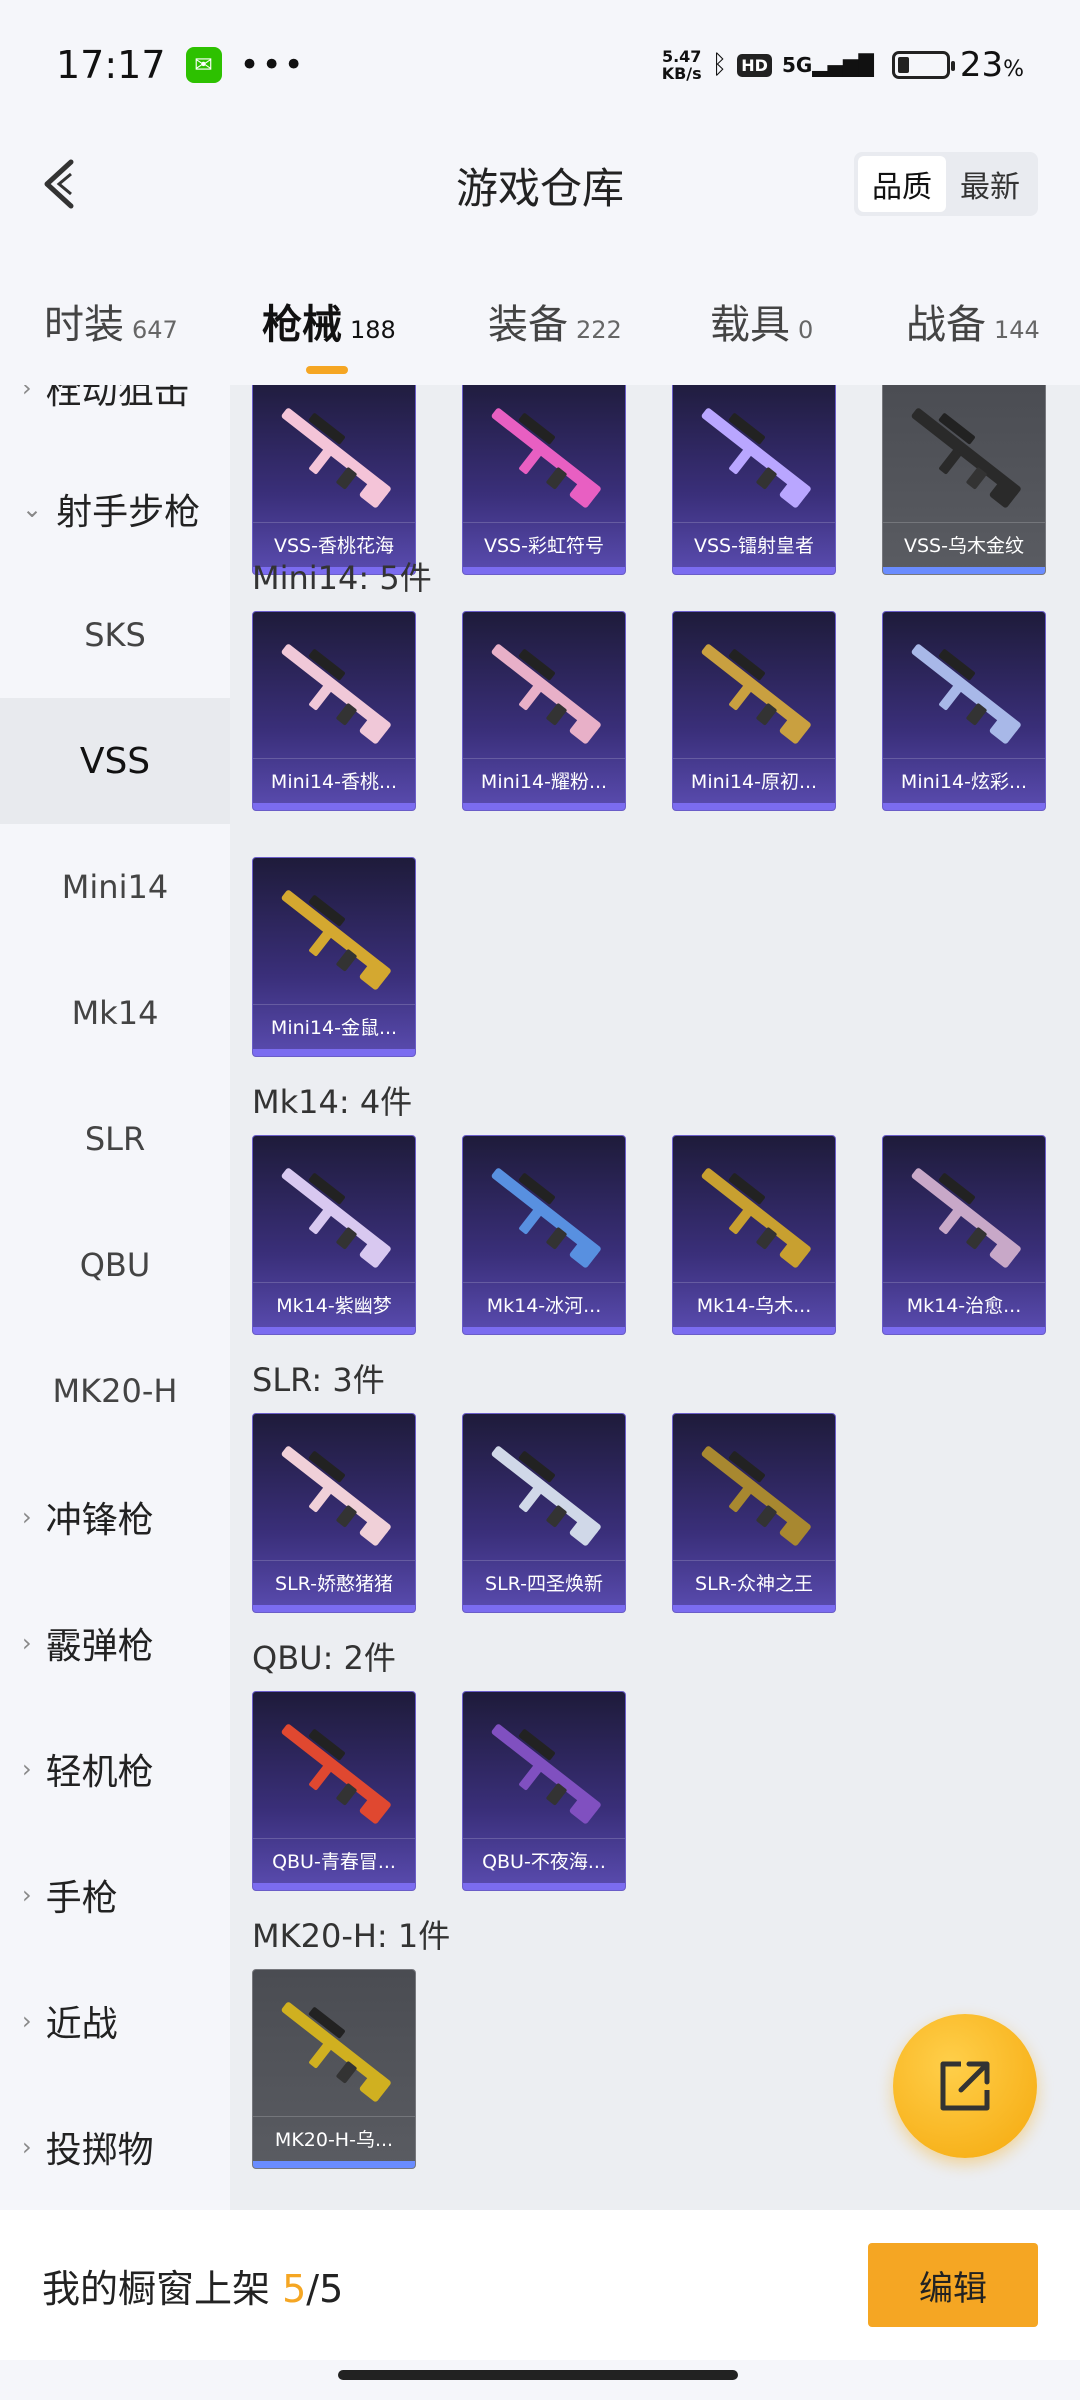  I want to click on tab-count: 647, so click(155, 330).